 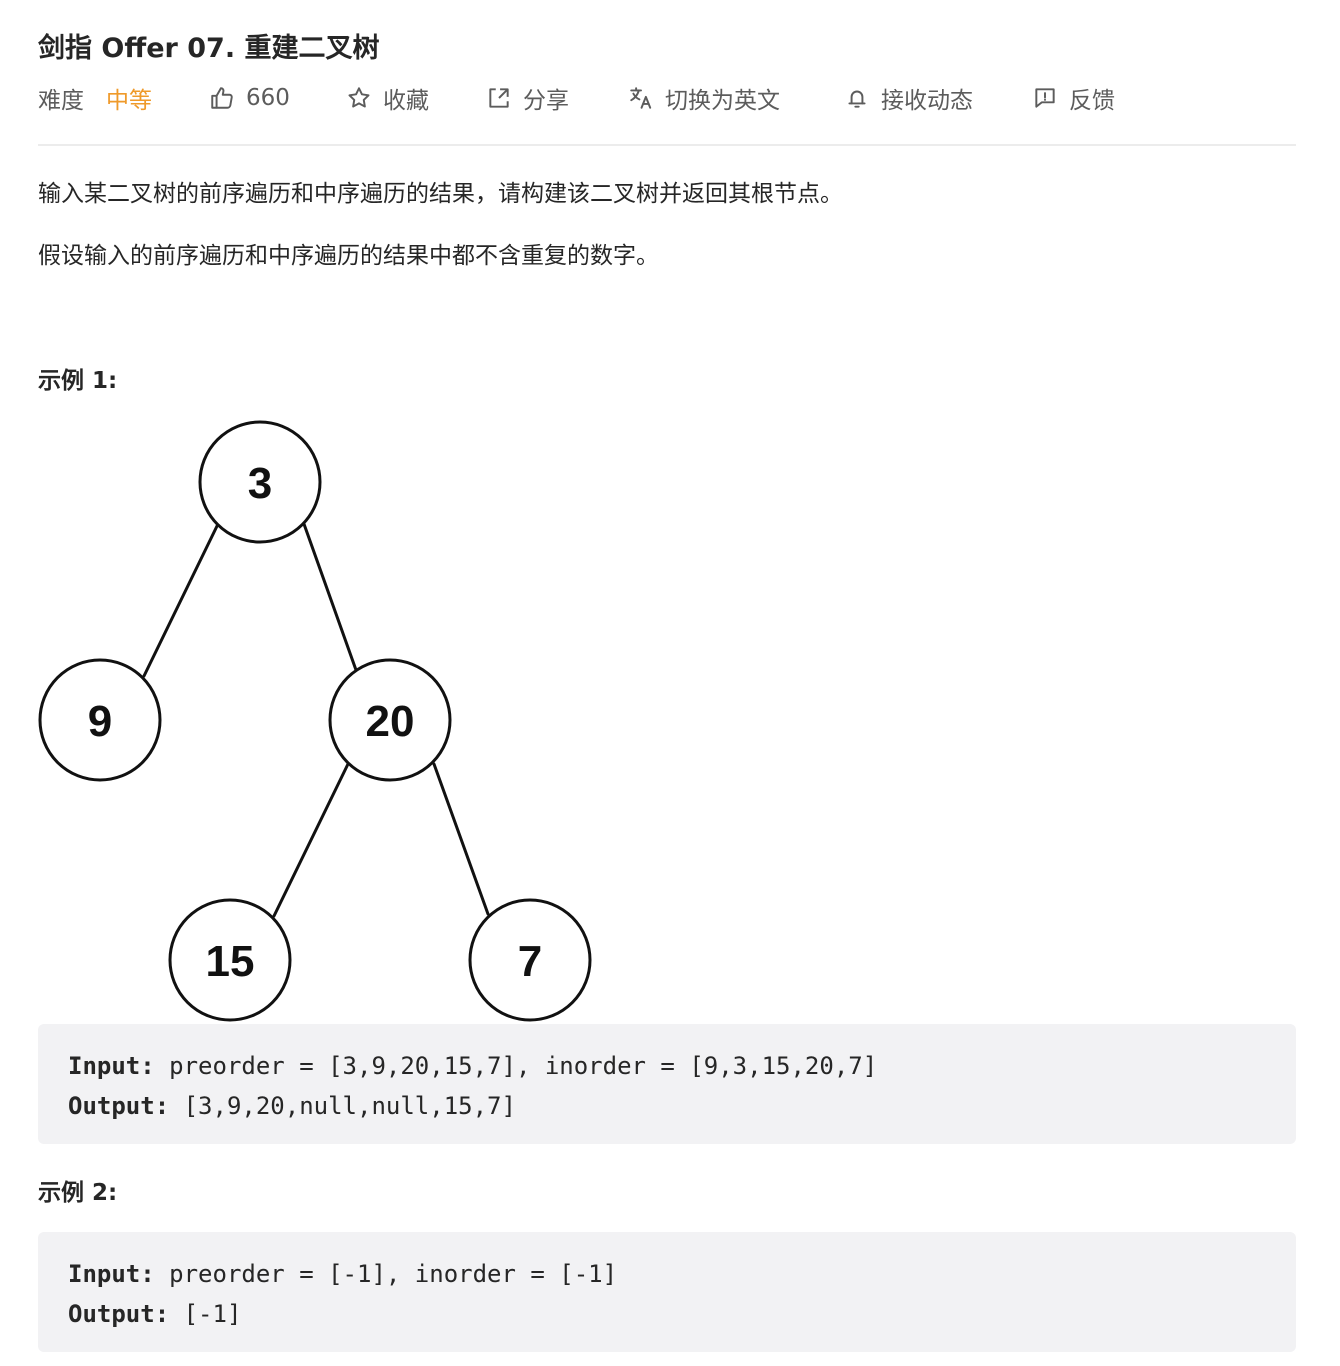 What do you see at coordinates (129, 101) in the screenshot?
I see `difficulty-value: 中等` at bounding box center [129, 101].